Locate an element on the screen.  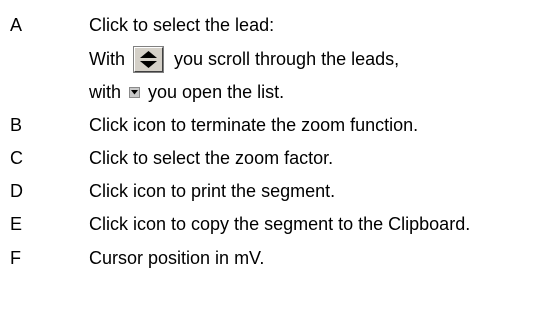
legend-text-a-line2: With you scroll through the leads, is located at coordinates (244, 59).